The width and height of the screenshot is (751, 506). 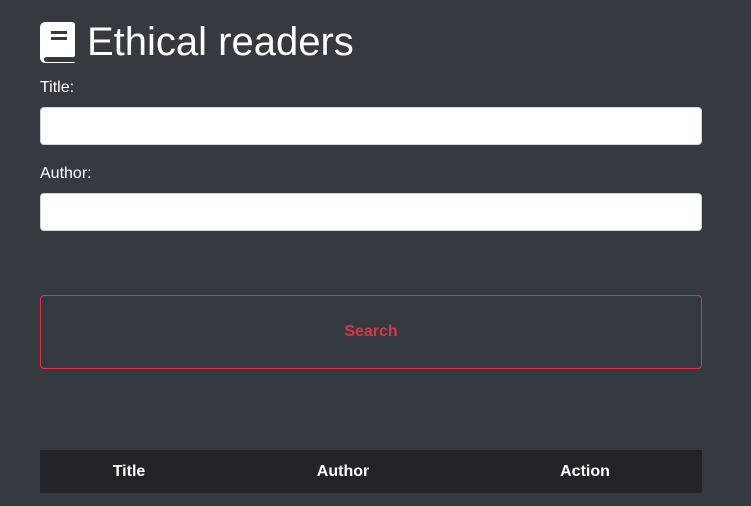 What do you see at coordinates (220, 42) in the screenshot?
I see `page-title: Ethical readers` at bounding box center [220, 42].